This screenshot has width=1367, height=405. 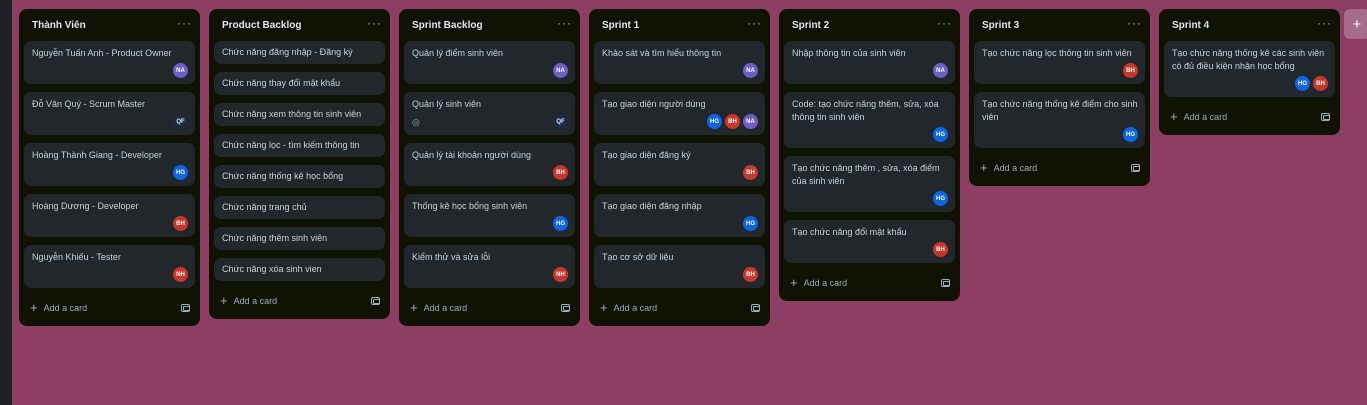 I want to click on card: Tạo giao diện người dùng HG BH NA, so click(x=679, y=113).